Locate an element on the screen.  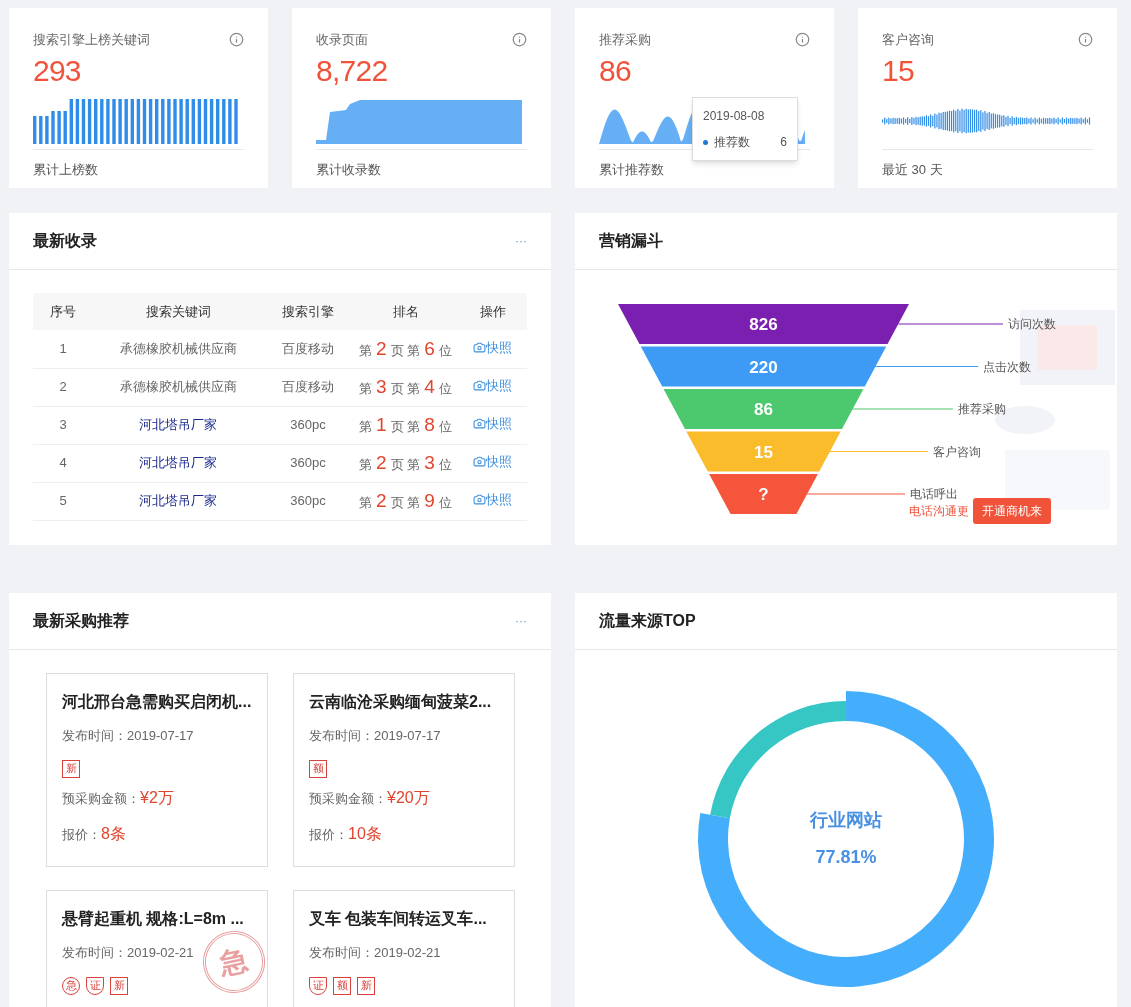
quote-value: 10条 is located at coordinates (365, 833).